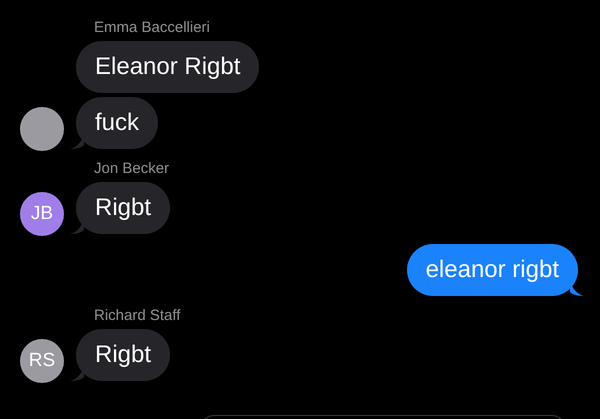 The width and height of the screenshot is (600, 419). Describe the element at coordinates (138, 316) in the screenshot. I see `sender-name: Richard Staff` at that location.